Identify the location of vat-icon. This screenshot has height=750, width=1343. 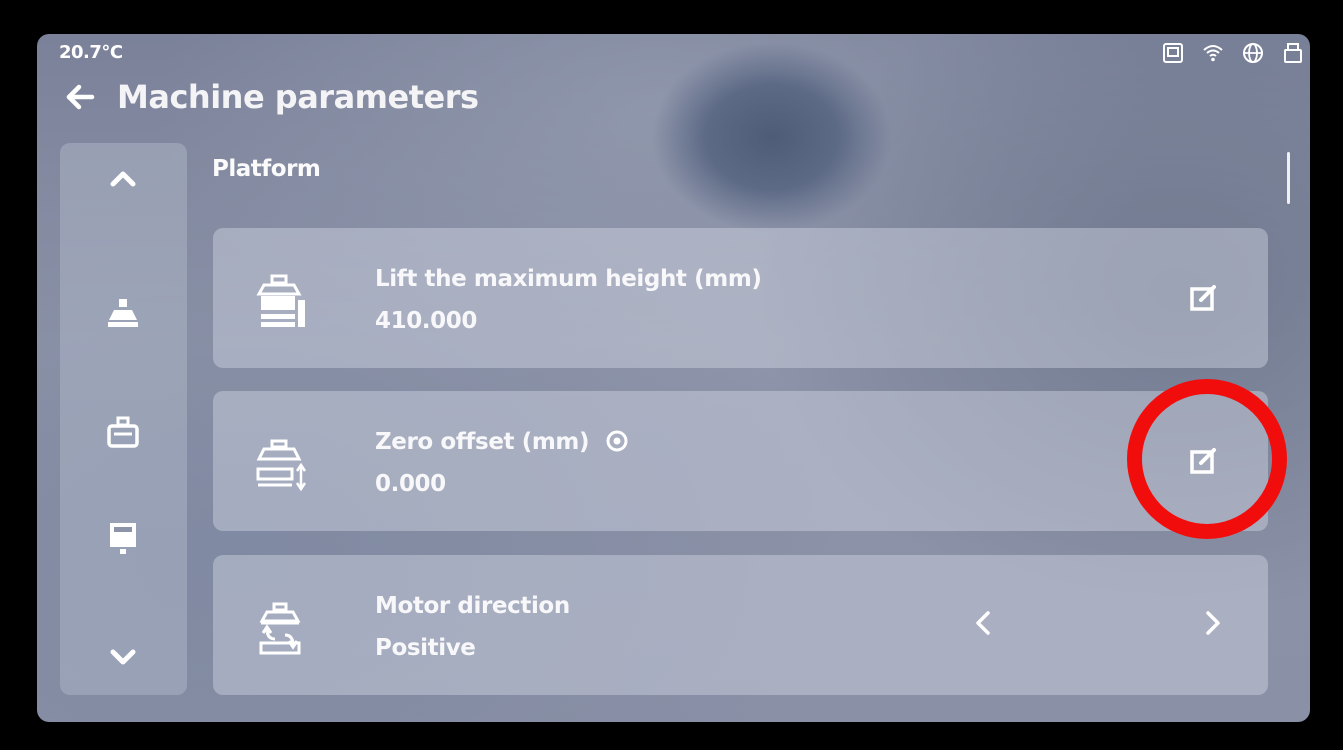
(123, 432).